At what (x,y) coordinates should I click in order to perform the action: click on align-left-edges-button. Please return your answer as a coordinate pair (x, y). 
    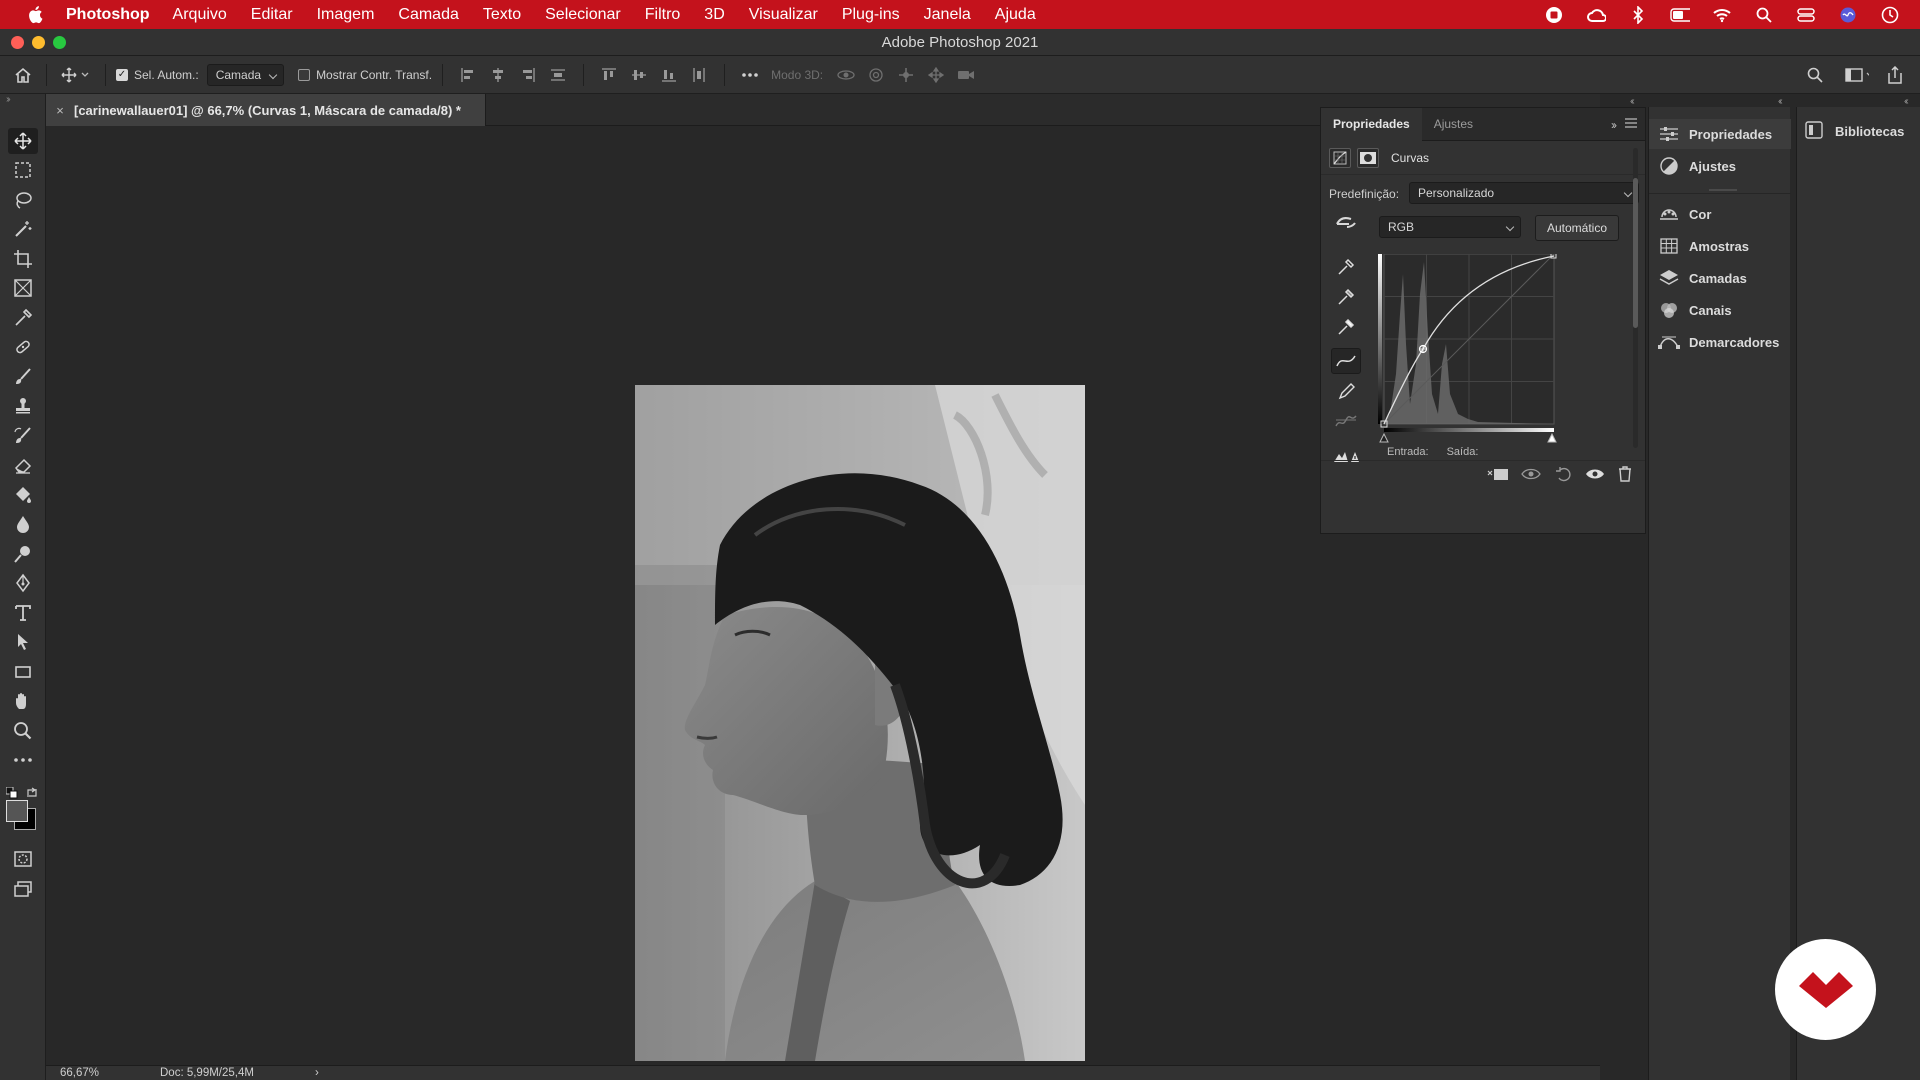
    Looking at the image, I should click on (468, 75).